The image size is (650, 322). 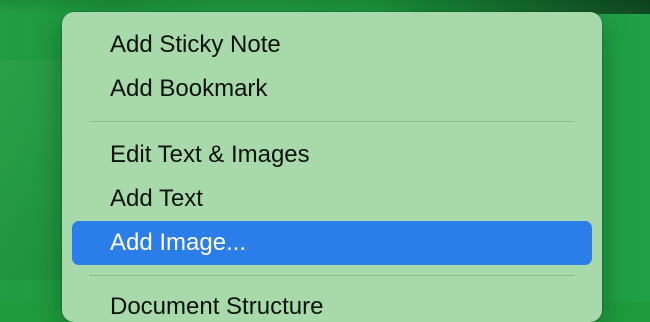 I want to click on menu-item-add-text: Add Text, so click(x=332, y=199).